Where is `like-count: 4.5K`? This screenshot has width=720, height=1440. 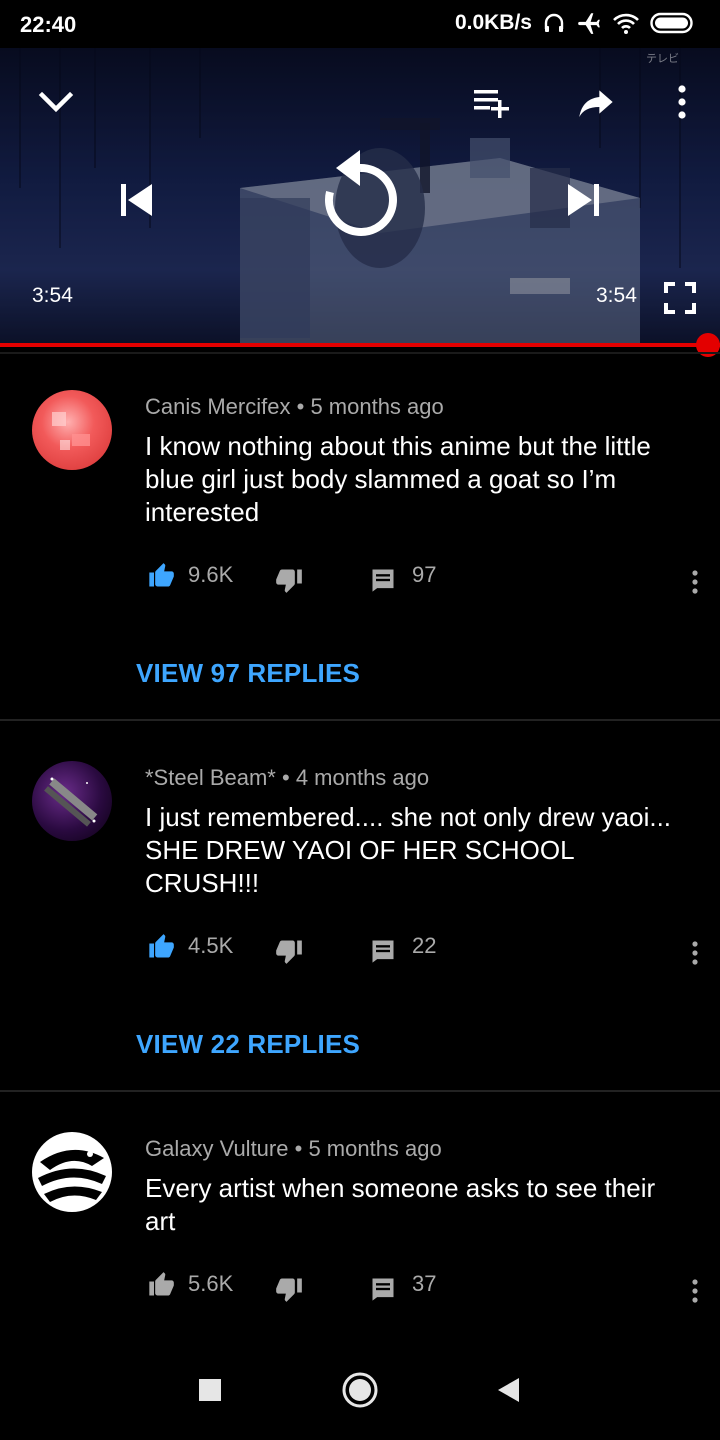 like-count: 4.5K is located at coordinates (211, 945).